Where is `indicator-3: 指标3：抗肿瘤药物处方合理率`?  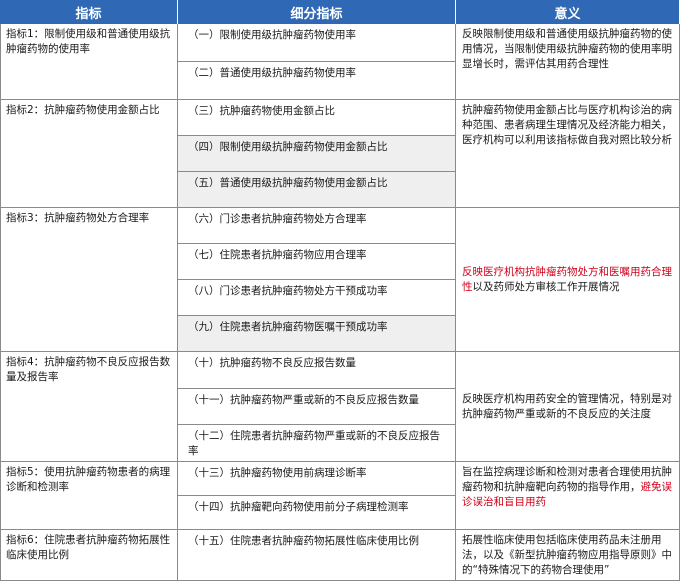 indicator-3: 指标3：抗肿瘤药物处方合理率 is located at coordinates (89, 280).